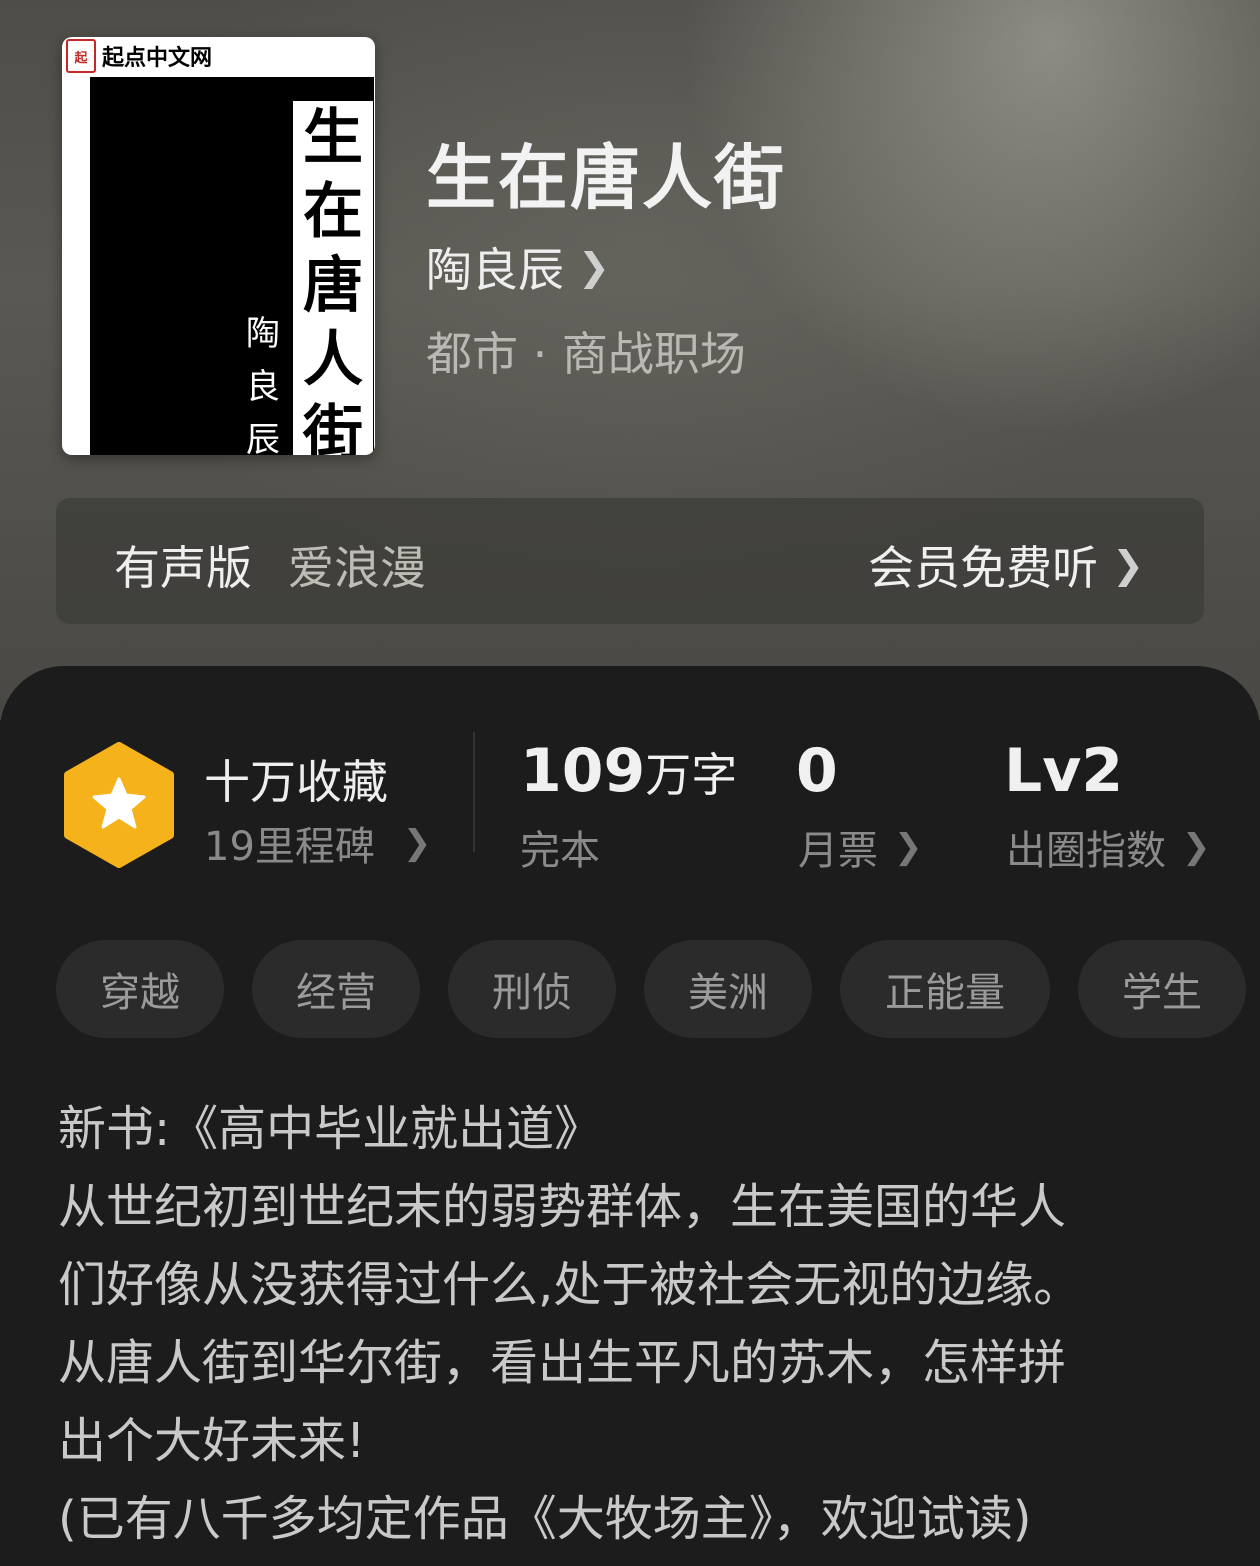 This screenshot has width=1260, height=1566. Describe the element at coordinates (562, 1207) in the screenshot. I see `description-line: 从世纪初到世纪末的弱势群体，生在美国的华人` at that location.